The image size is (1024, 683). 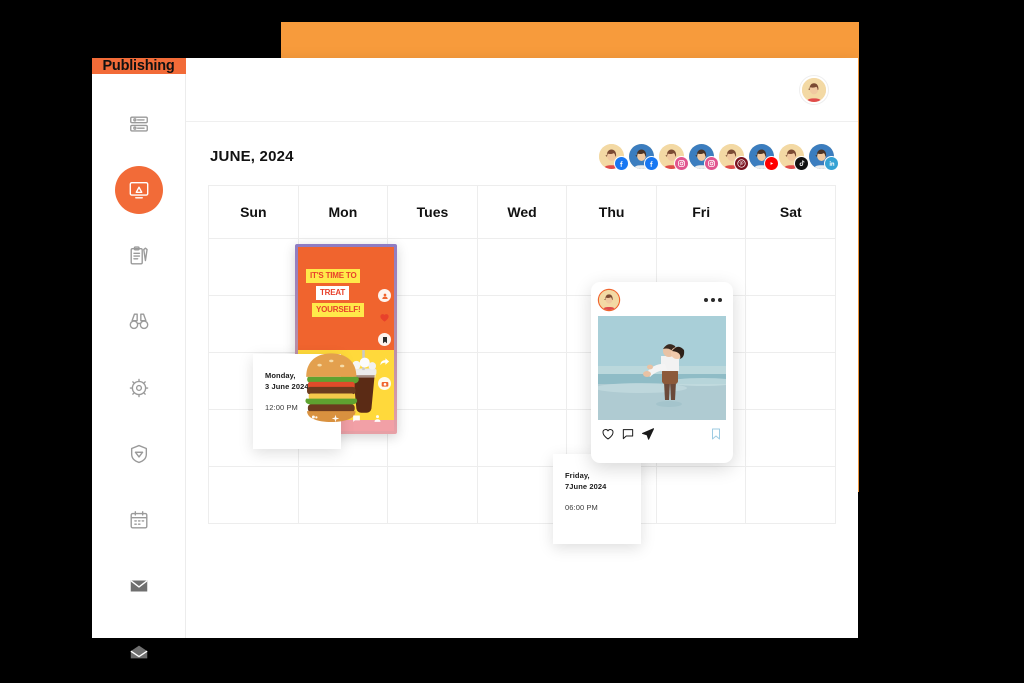 I want to click on calendar-weekday-tues: Tues, so click(x=433, y=212).